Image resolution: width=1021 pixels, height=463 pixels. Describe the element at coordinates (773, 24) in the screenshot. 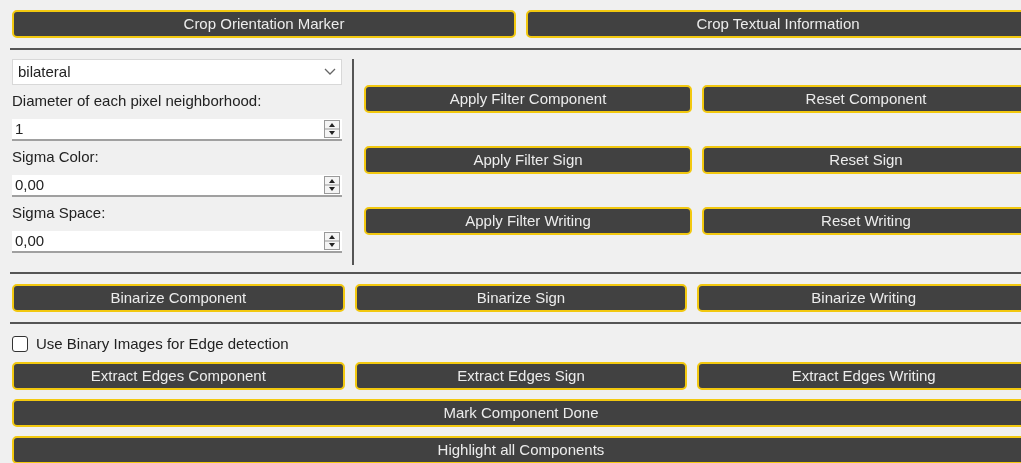

I see `action-button: Crop Textual Information` at that location.